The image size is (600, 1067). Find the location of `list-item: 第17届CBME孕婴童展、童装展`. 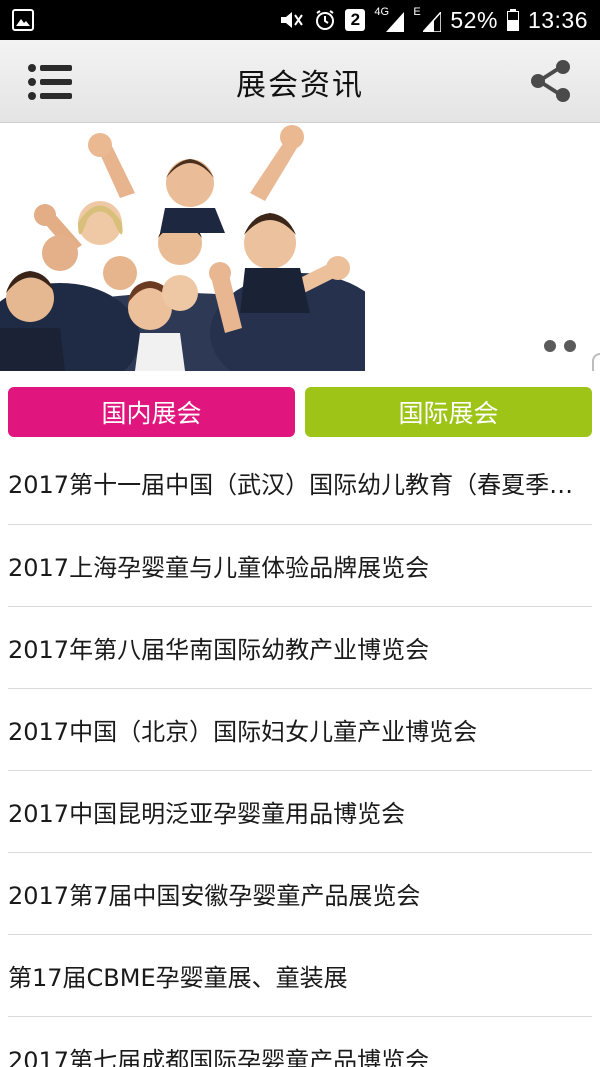

list-item: 第17届CBME孕婴童展、童装展 is located at coordinates (300, 976).